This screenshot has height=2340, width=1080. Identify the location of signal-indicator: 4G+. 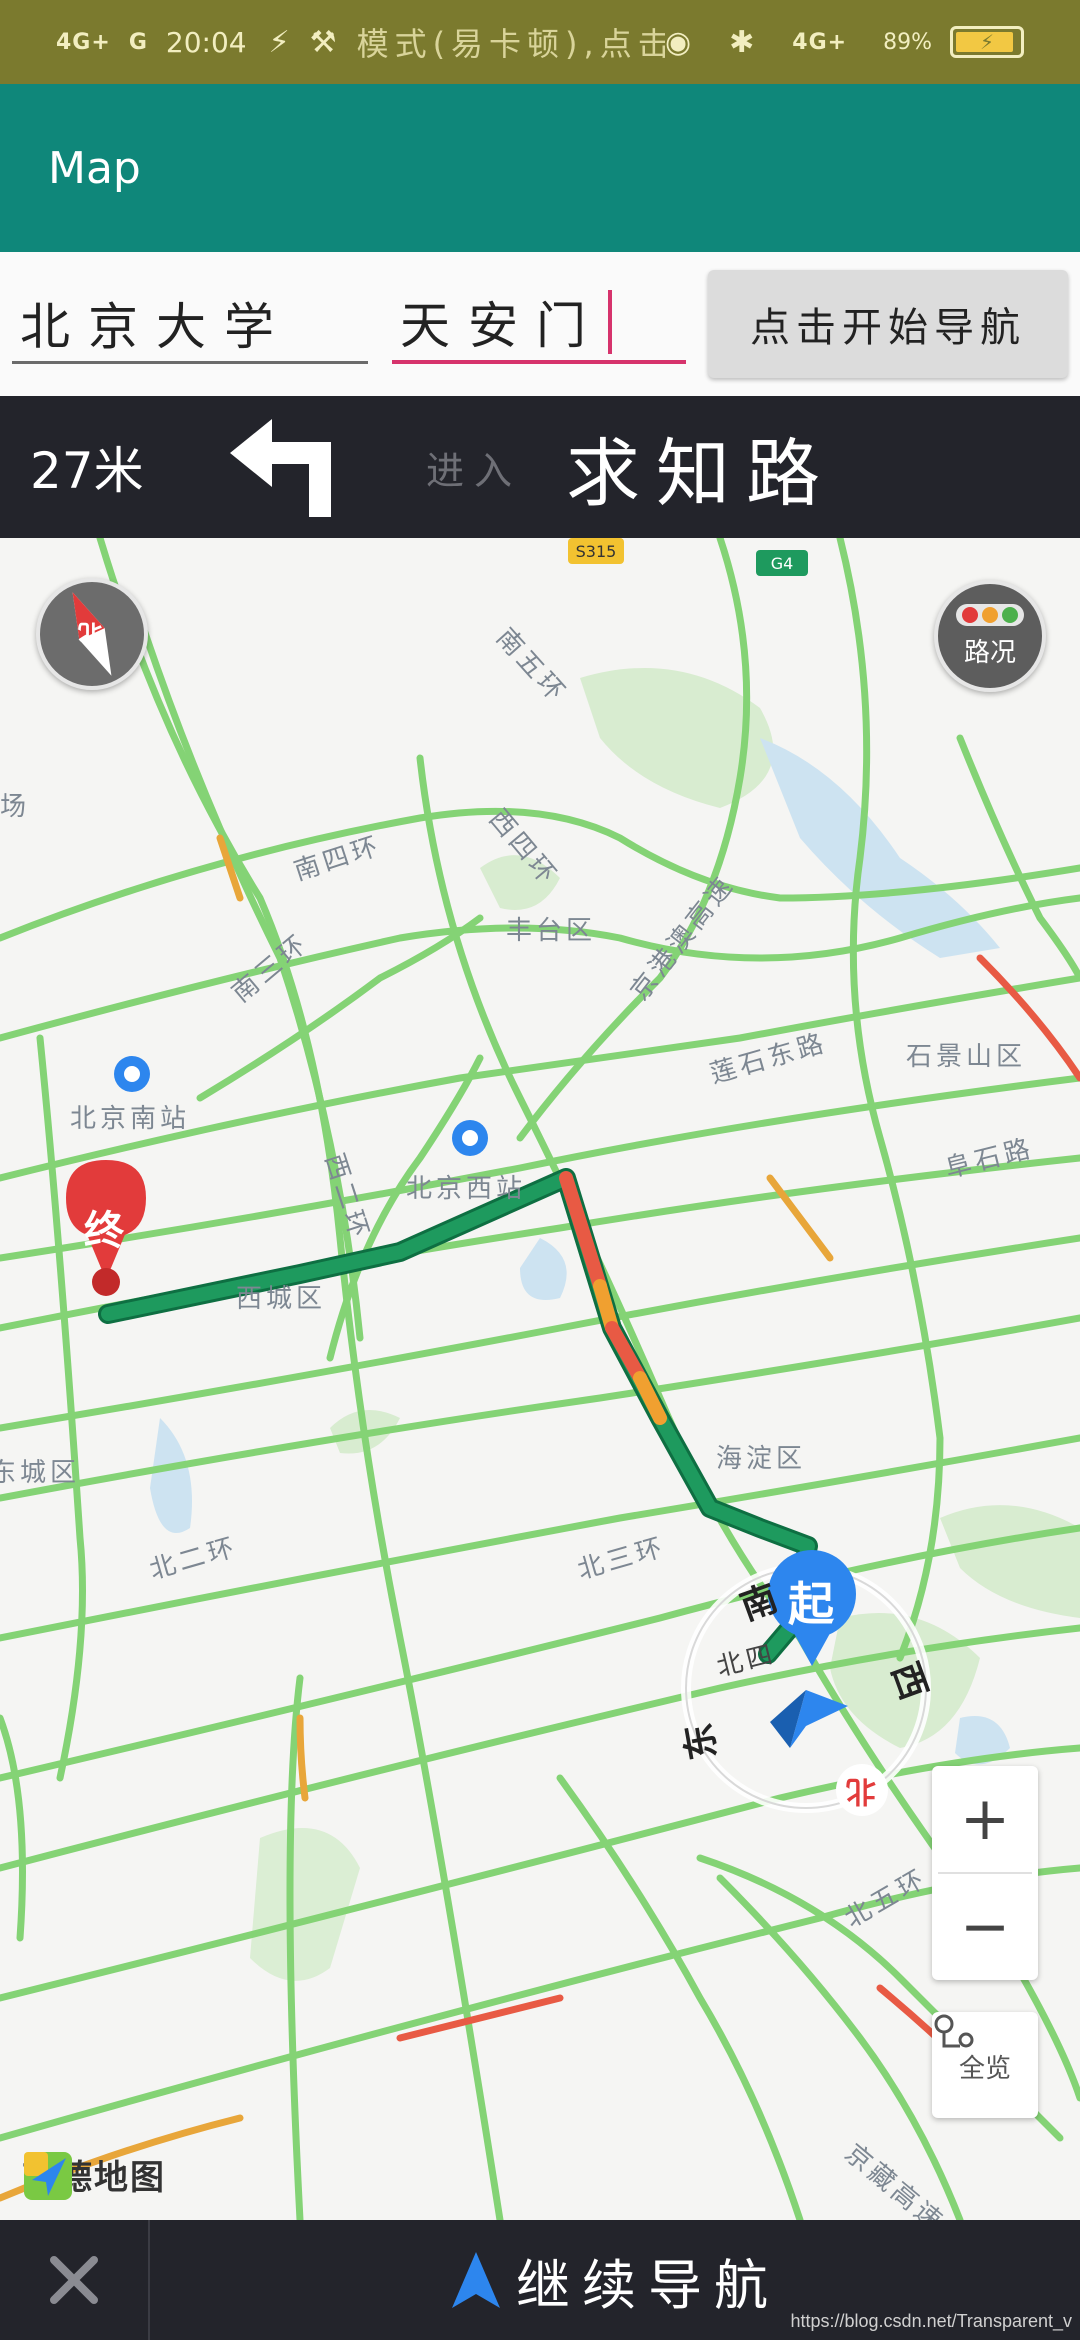
(83, 42).